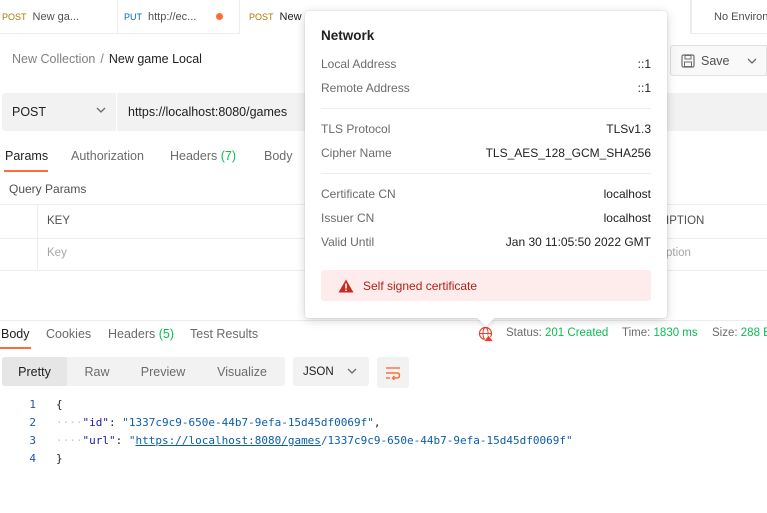 The height and width of the screenshot is (513, 767). I want to click on info-value: Jan 30 11:05:50 2022 GMT, so click(578, 242).